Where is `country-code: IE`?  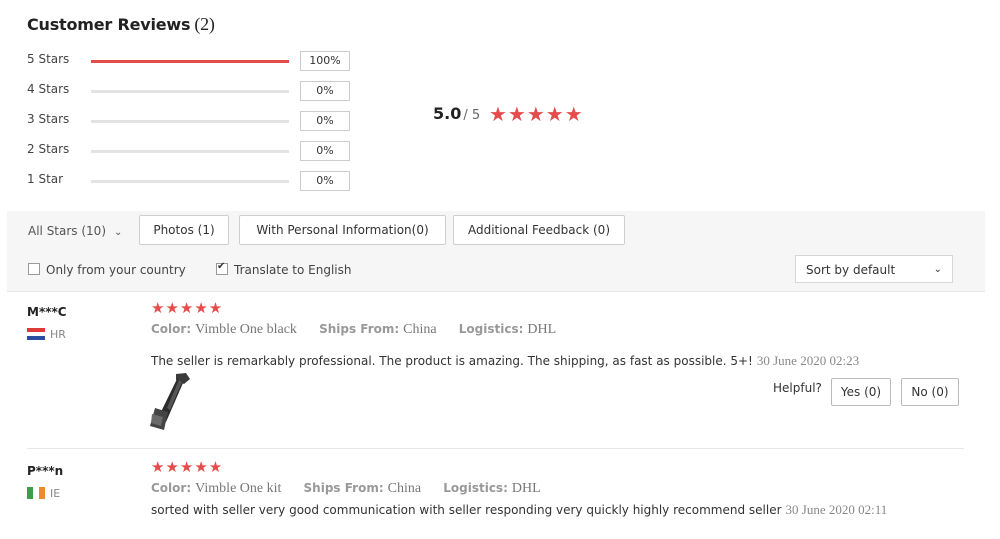
country-code: IE is located at coordinates (55, 493).